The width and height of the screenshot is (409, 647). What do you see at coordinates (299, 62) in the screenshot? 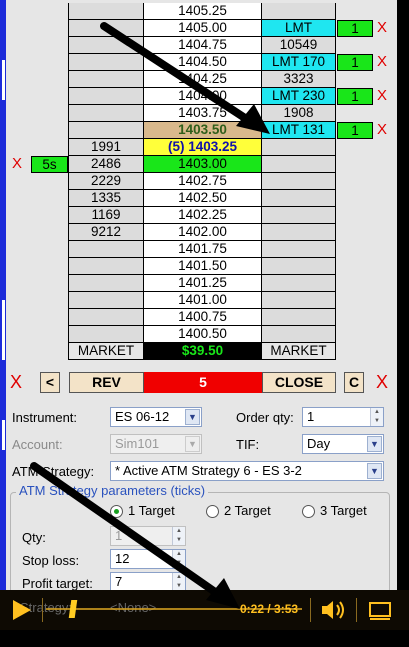
I see `ask-order-cell: LMT 170` at bounding box center [299, 62].